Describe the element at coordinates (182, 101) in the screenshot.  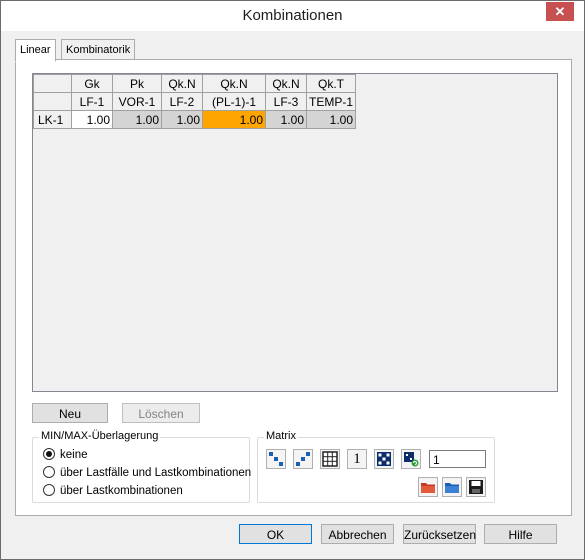
I see `column-header: LF-2` at that location.